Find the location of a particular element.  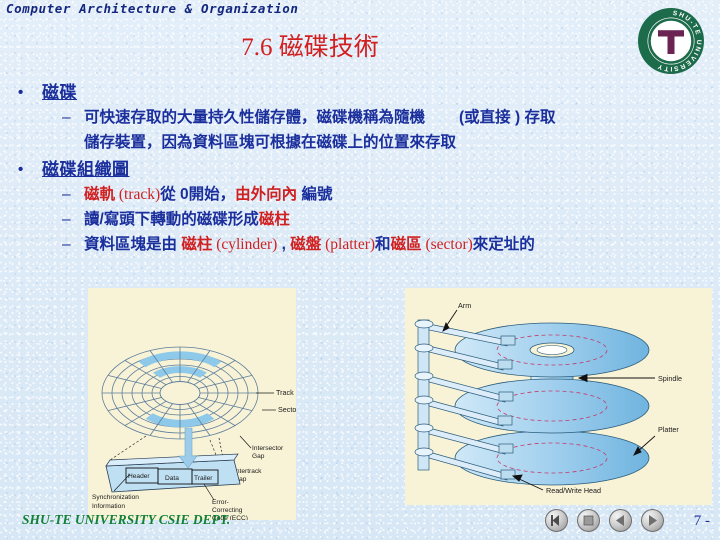

sub-bullet-line1a: 可快速存取的大量持久性儲存體，磁碟機稱為隨機 is located at coordinates (255, 117).